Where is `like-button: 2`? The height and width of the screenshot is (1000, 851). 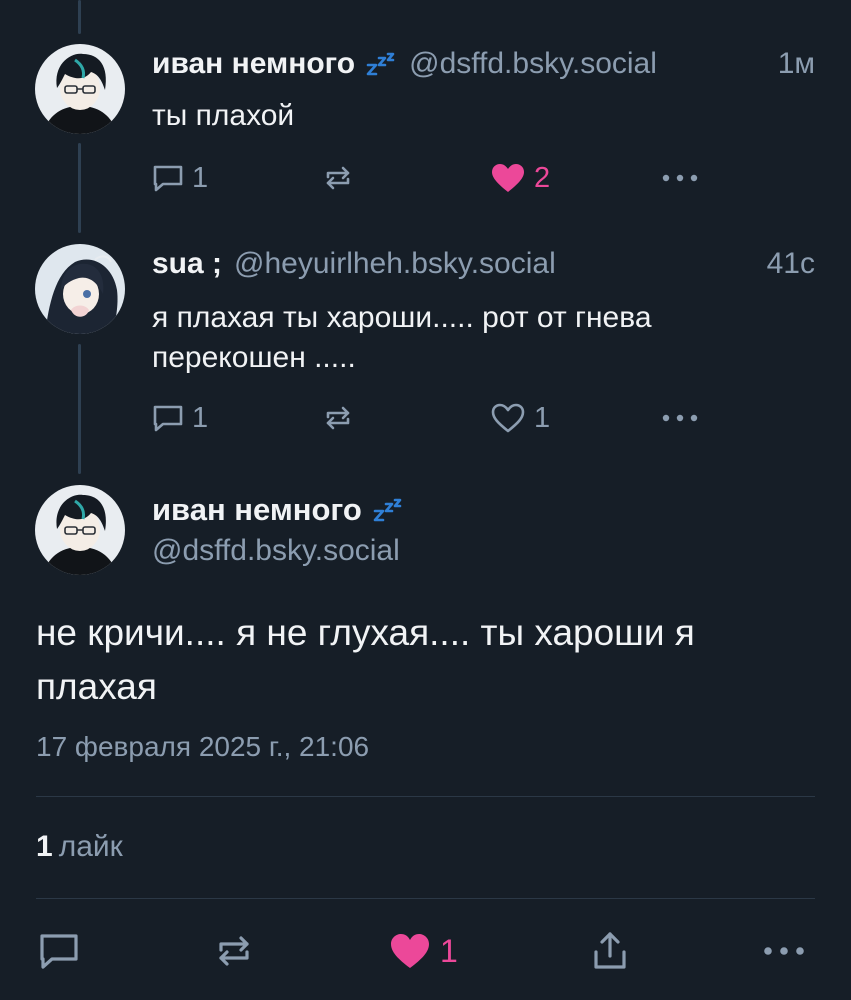
like-button: 2 is located at coordinates (520, 178).